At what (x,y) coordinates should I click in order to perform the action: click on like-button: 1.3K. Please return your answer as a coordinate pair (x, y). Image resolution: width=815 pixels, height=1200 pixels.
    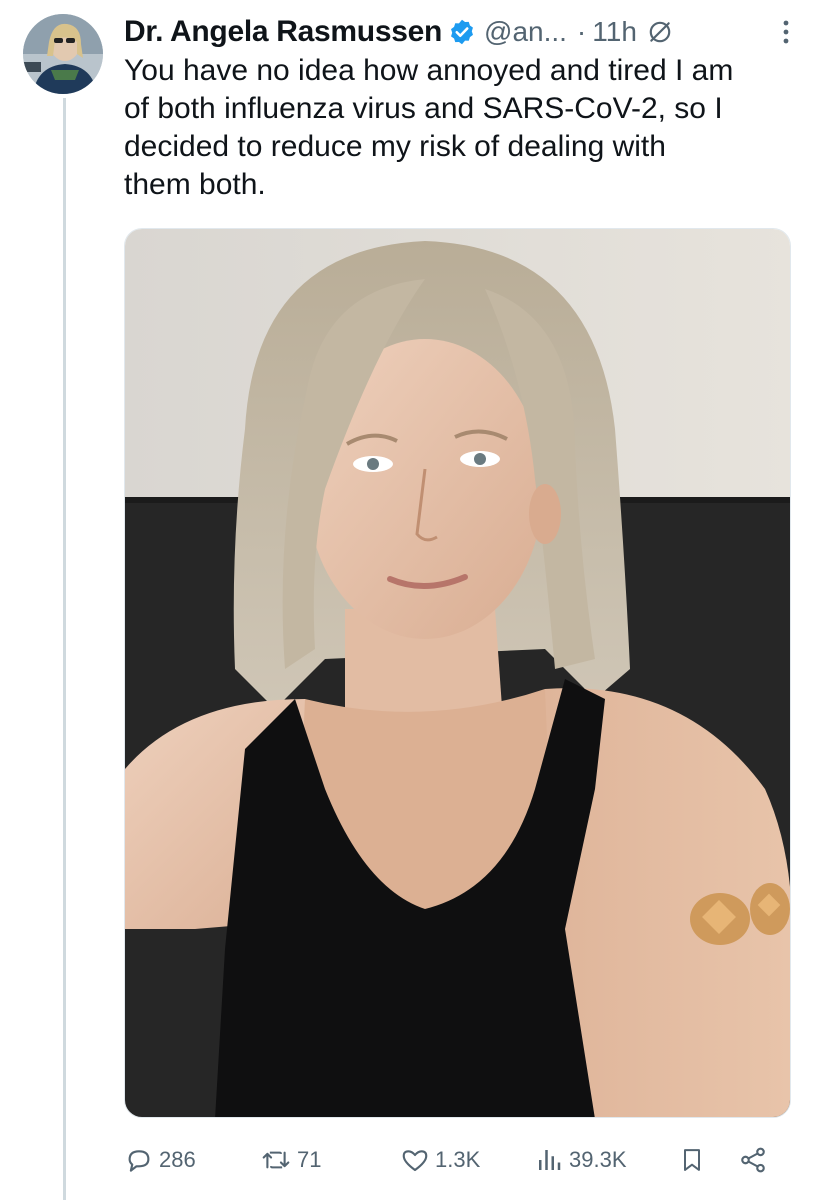
    Looking at the image, I should click on (440, 1160).